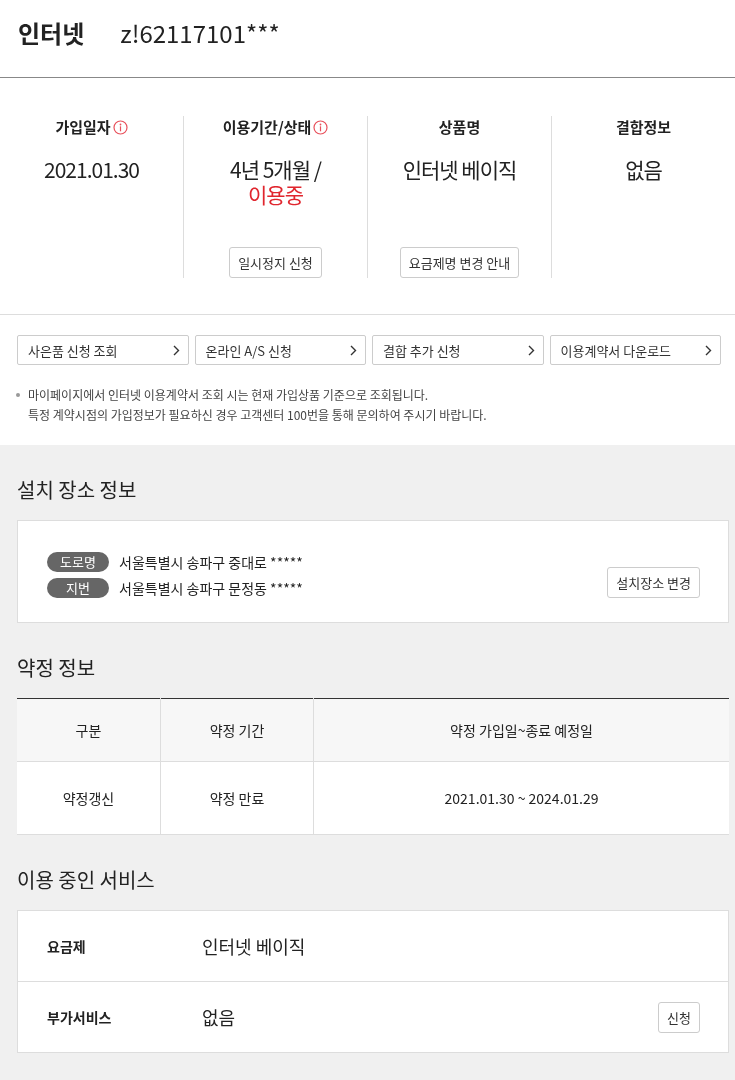 The width and height of the screenshot is (735, 1080). Describe the element at coordinates (275, 194) in the screenshot. I see `summary-value: 이용중` at that location.